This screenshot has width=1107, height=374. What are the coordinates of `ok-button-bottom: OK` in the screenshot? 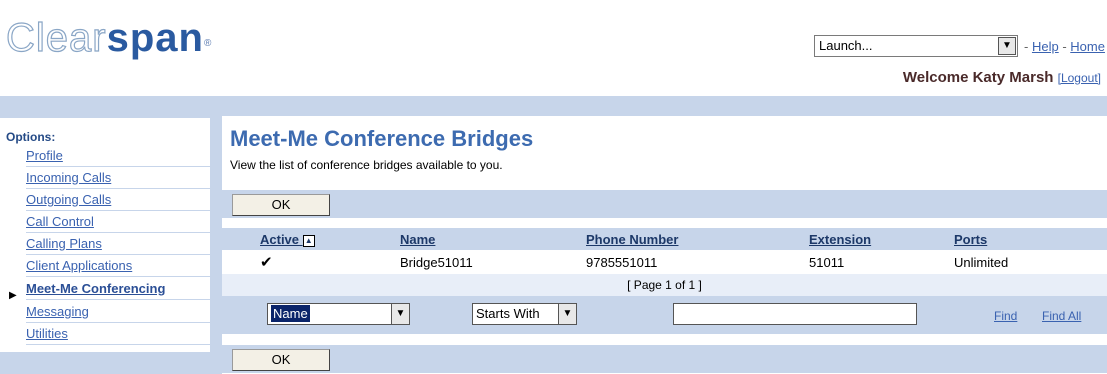 It's located at (281, 360).